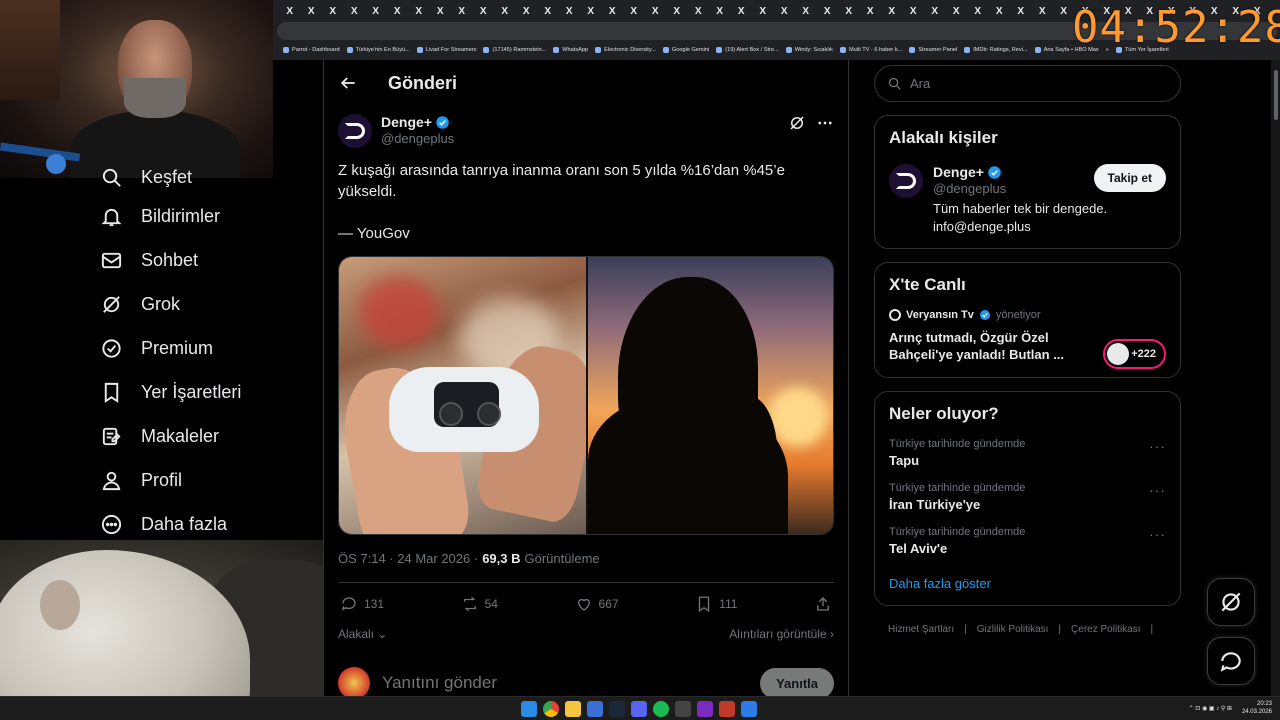  I want to click on nav-bookmarks: Yer İşaretleri, so click(203, 392).